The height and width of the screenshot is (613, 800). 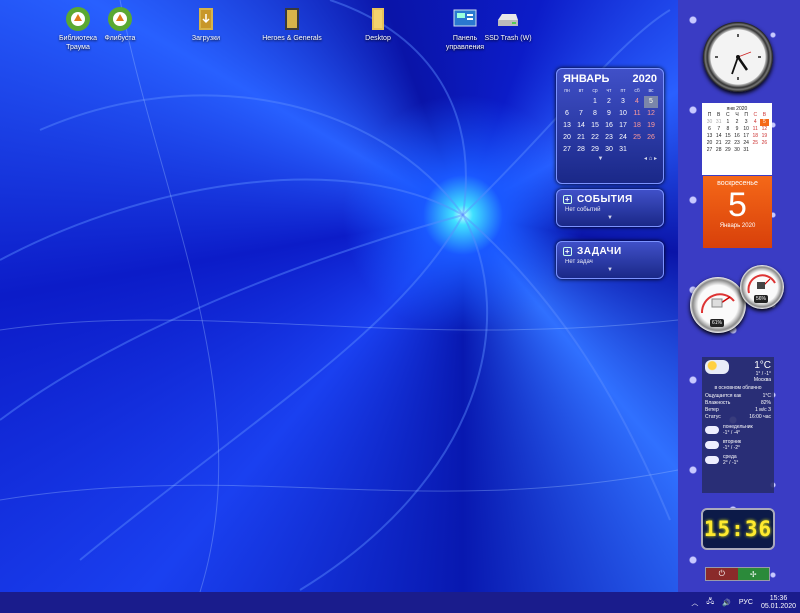 What do you see at coordinates (595, 138) in the screenshot?
I see `calendar-day: 22` at bounding box center [595, 138].